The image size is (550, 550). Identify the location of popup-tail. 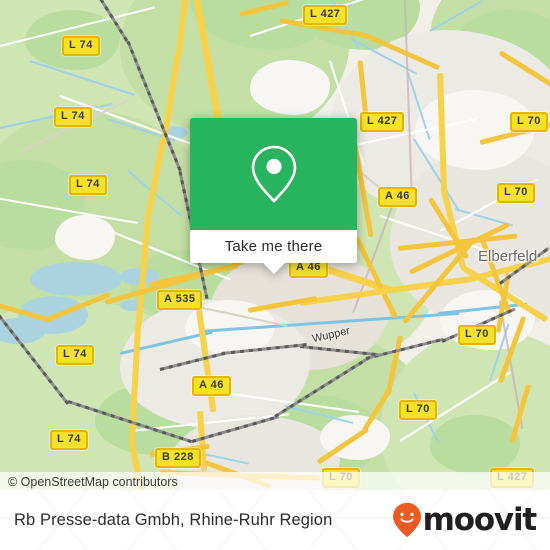
(273, 268).